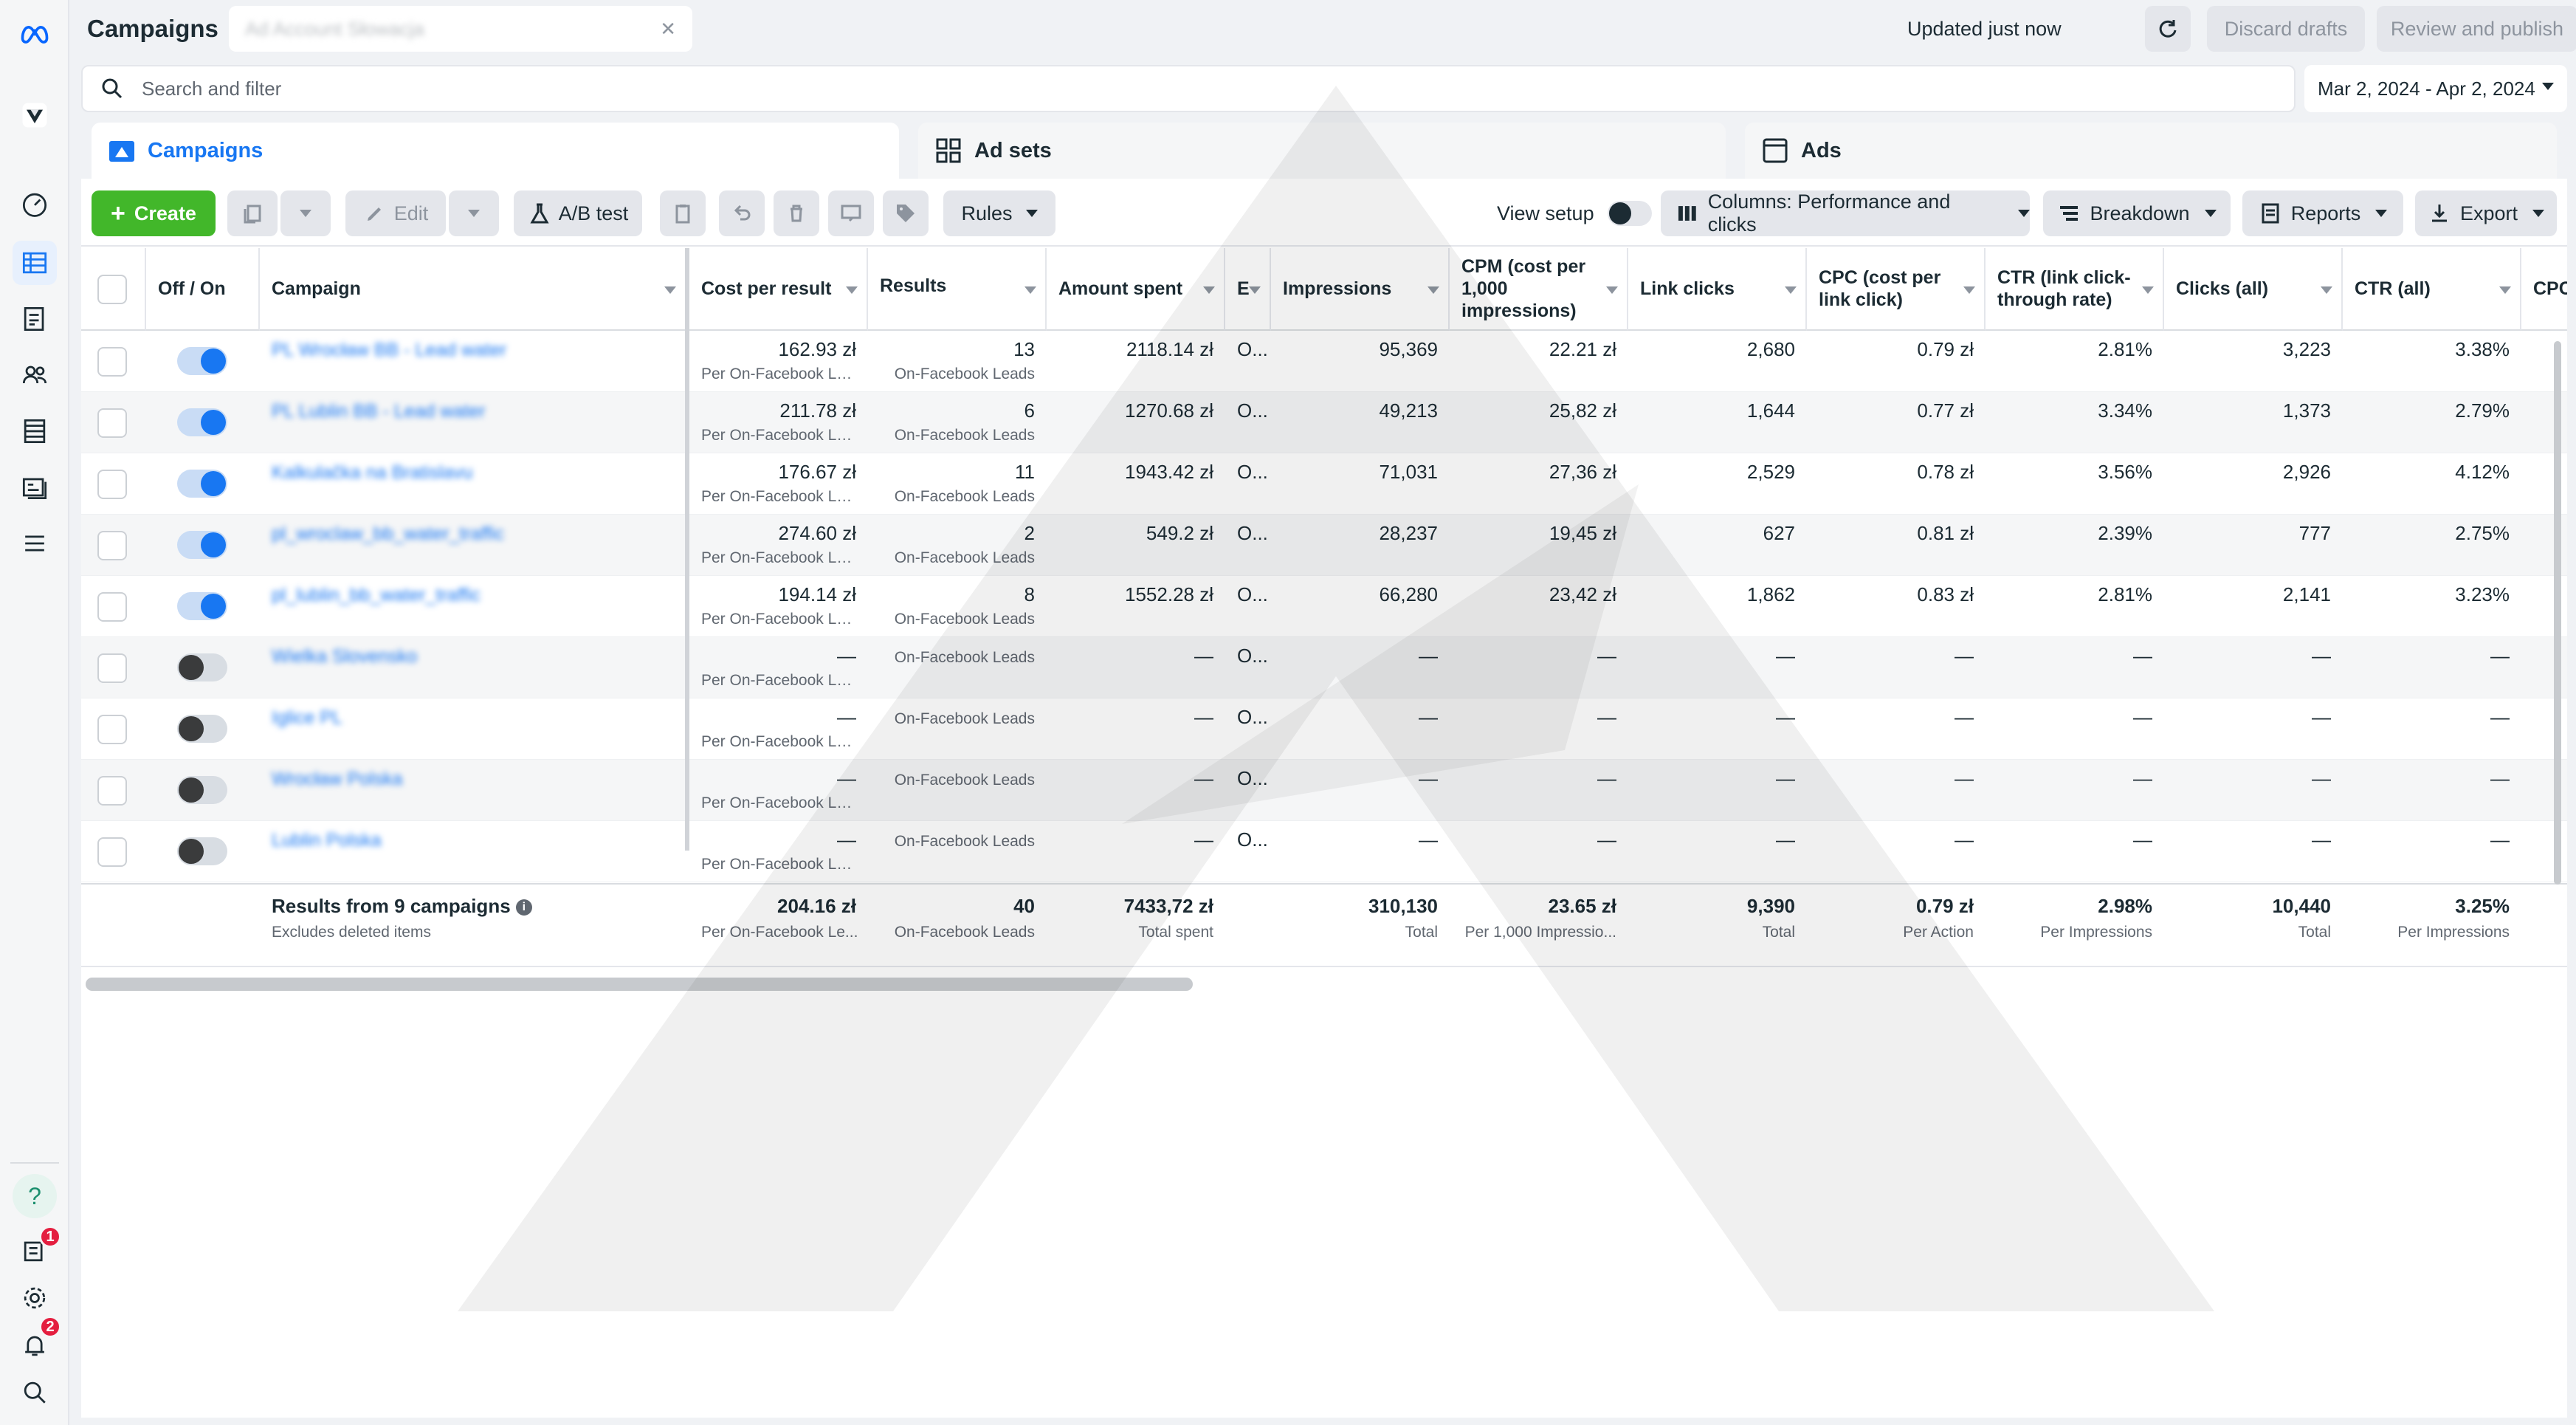 The width and height of the screenshot is (2576, 1425). What do you see at coordinates (778, 289) in the screenshot?
I see `cost-per-result-header: Cost per result` at bounding box center [778, 289].